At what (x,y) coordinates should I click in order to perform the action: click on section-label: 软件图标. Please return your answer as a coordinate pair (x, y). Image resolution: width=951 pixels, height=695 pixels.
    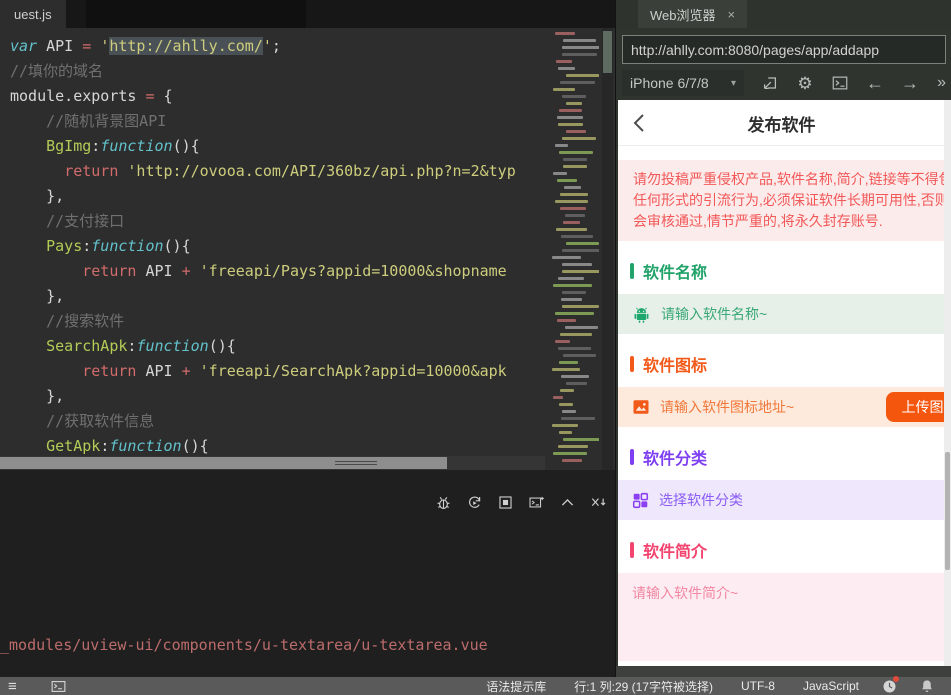
    Looking at the image, I should click on (675, 366).